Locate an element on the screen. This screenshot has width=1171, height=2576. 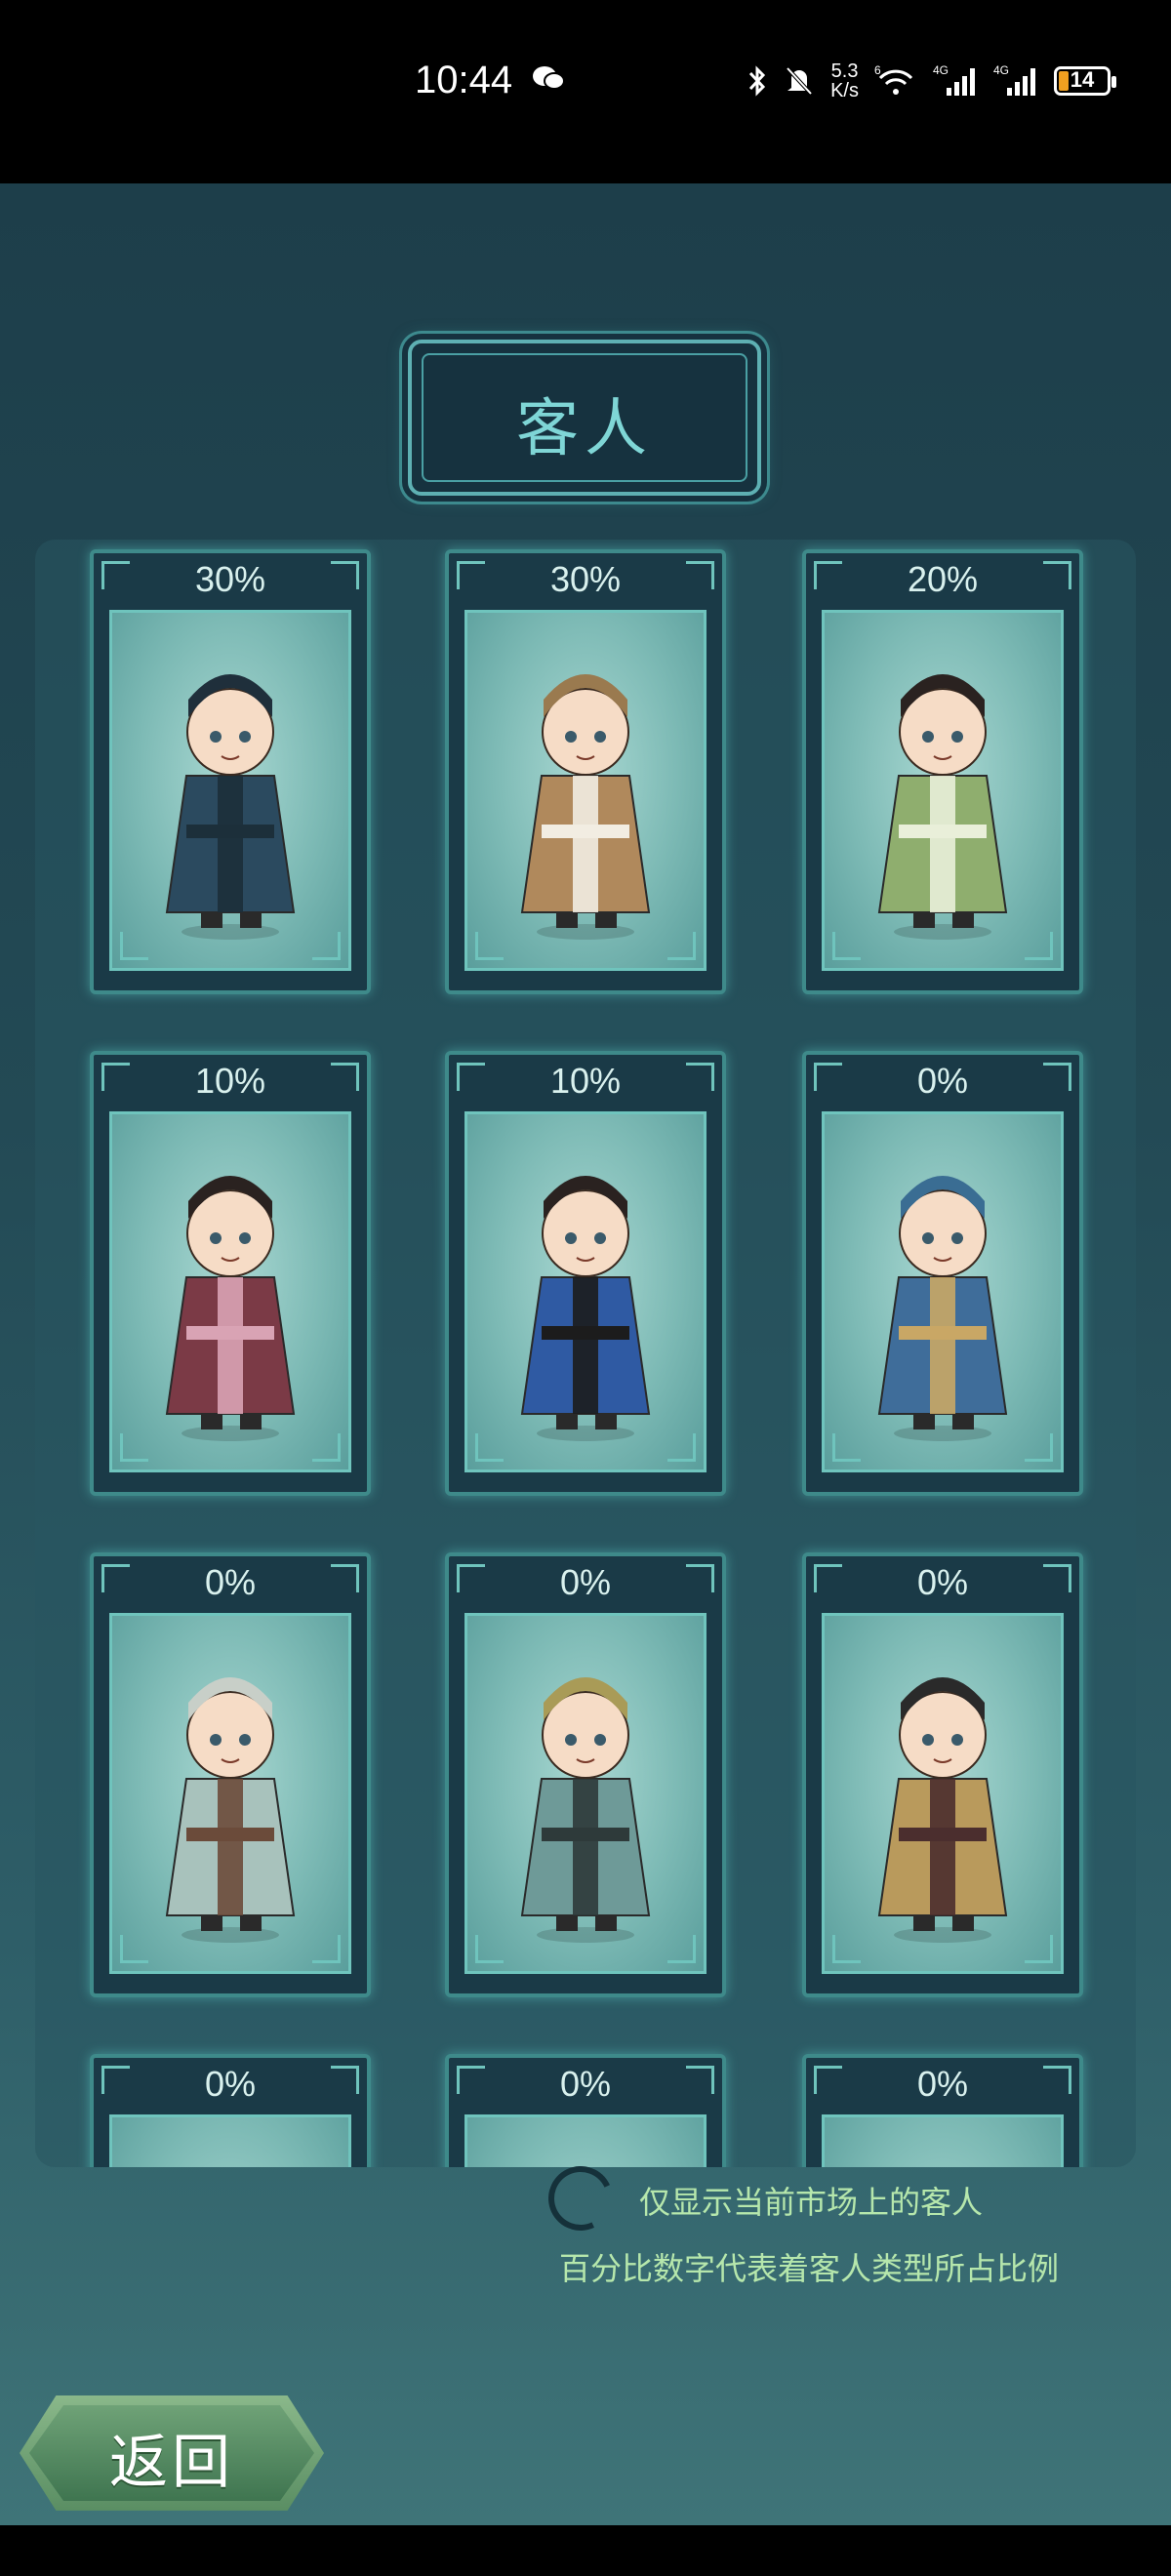
mute-bell-icon is located at coordinates (799, 81).